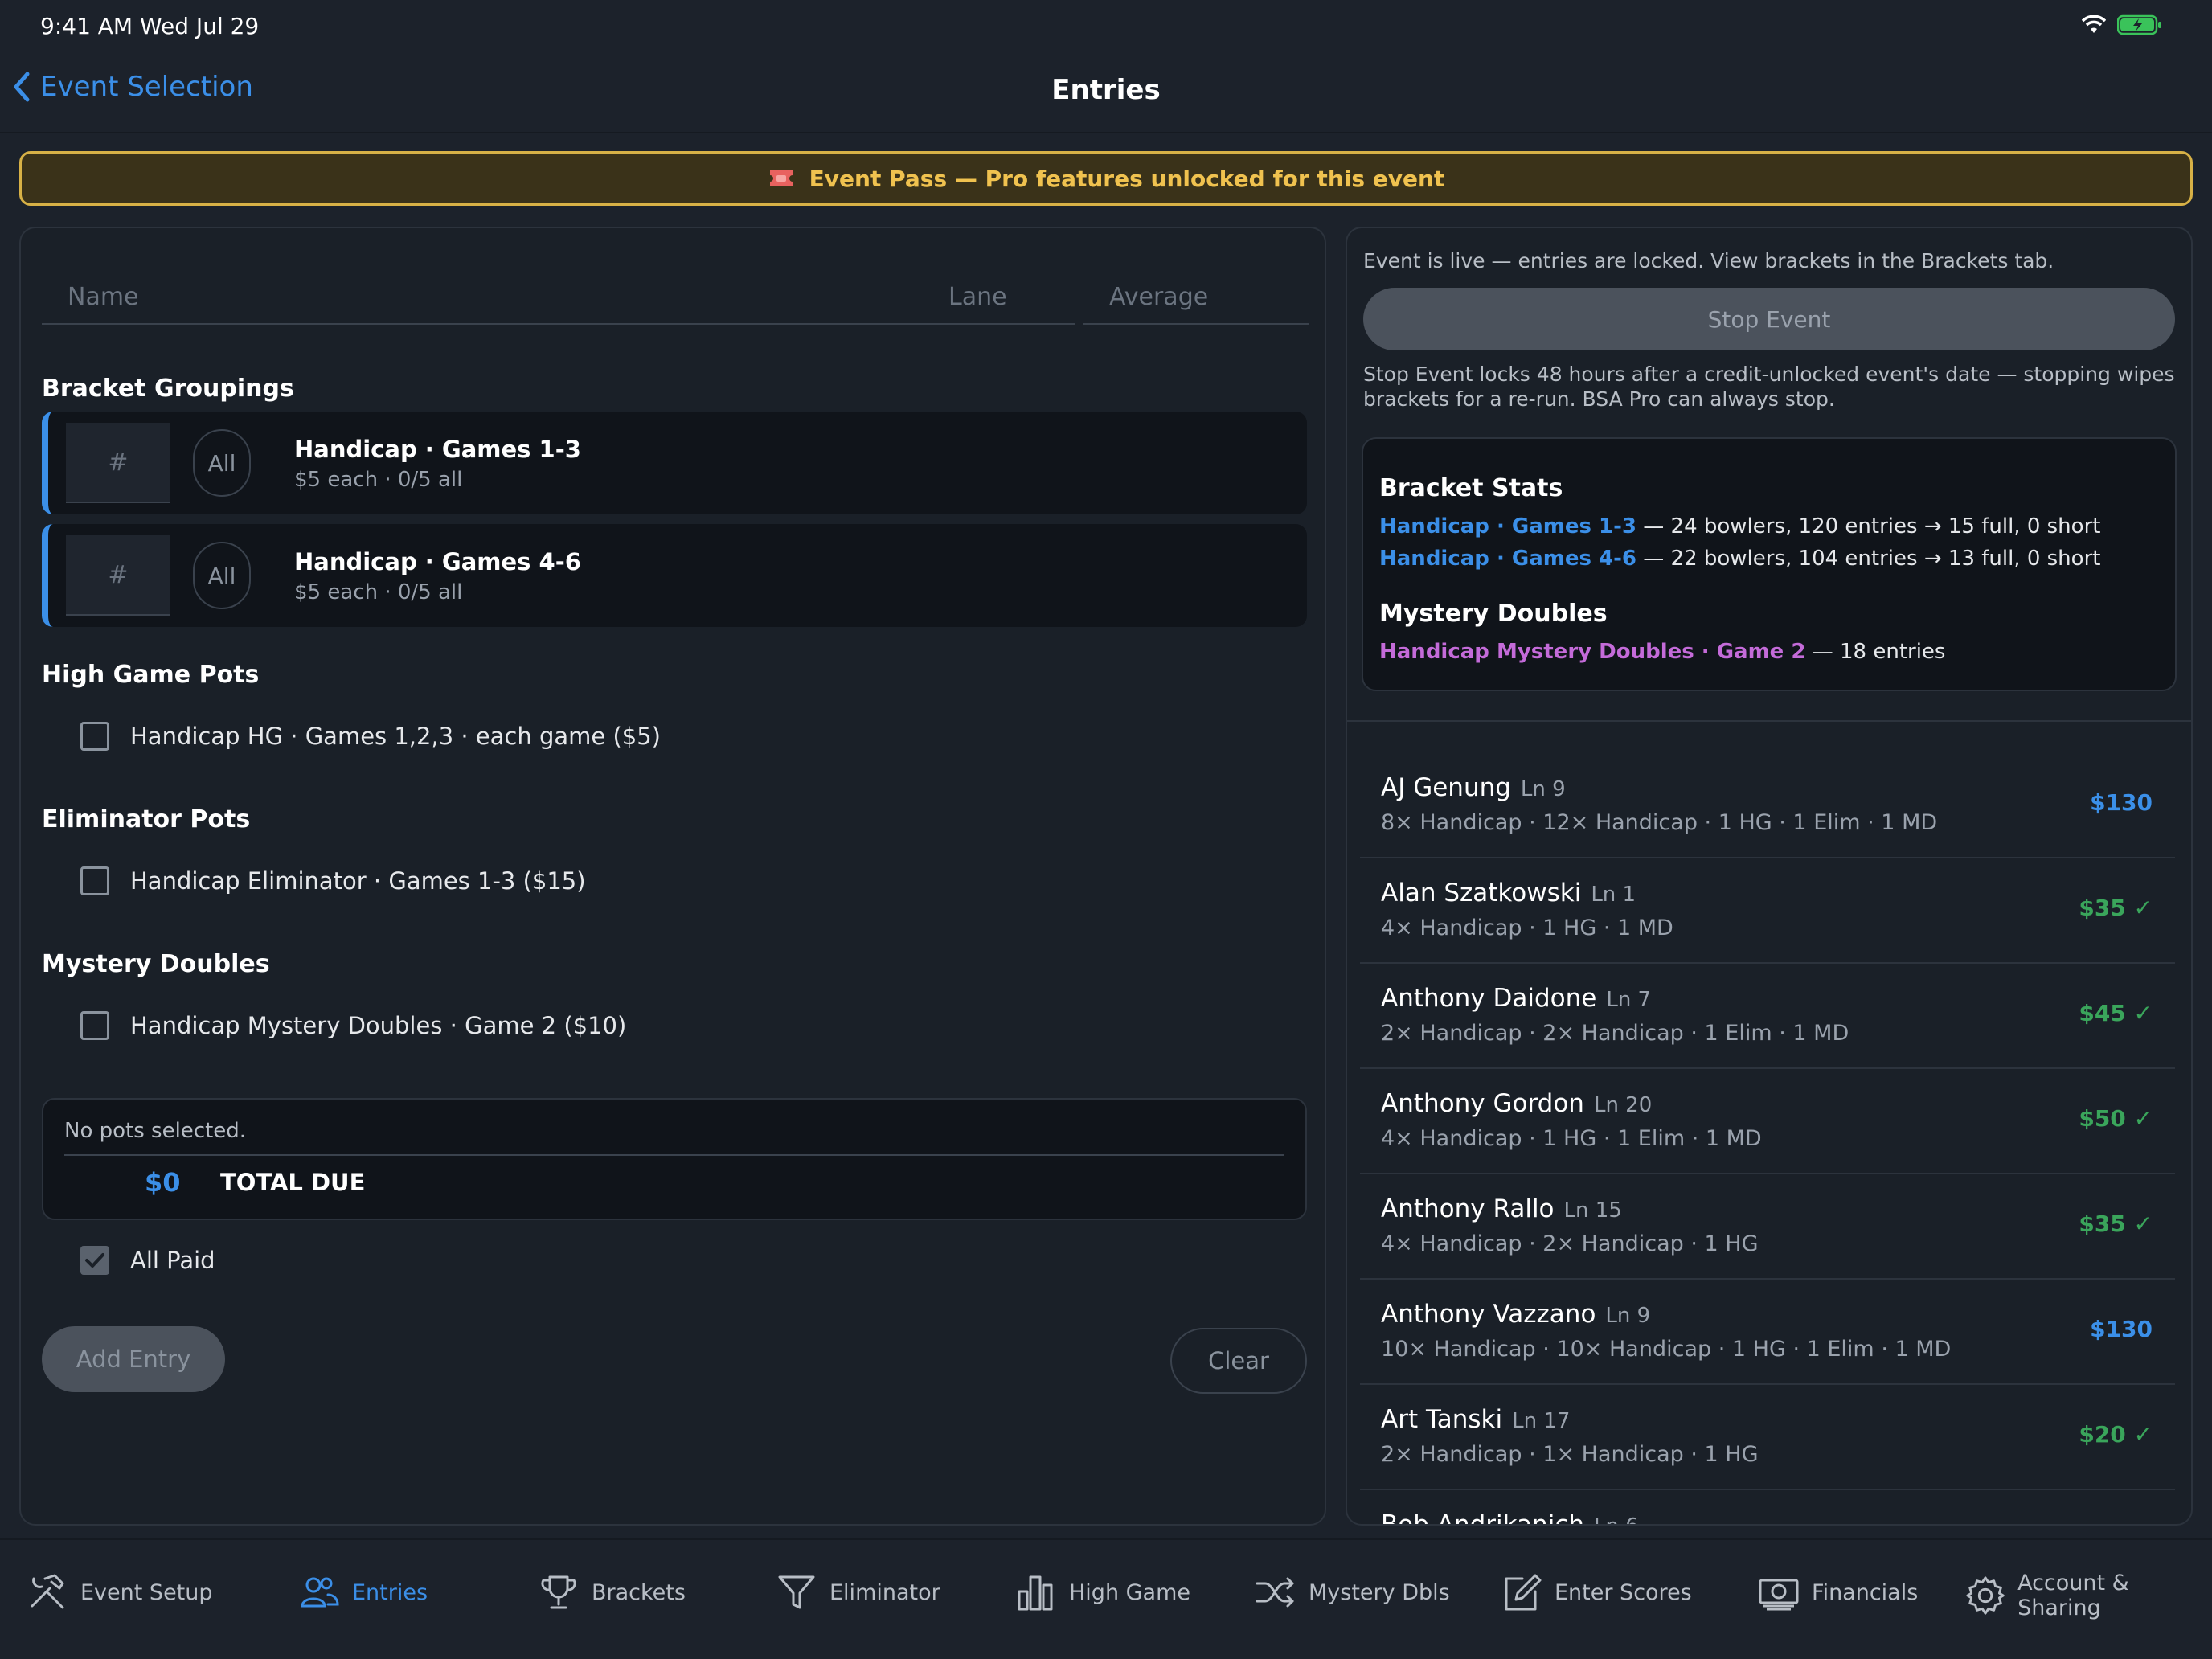  Describe the element at coordinates (1623, 1105) in the screenshot. I see `entry-lane: Ln 20` at that location.